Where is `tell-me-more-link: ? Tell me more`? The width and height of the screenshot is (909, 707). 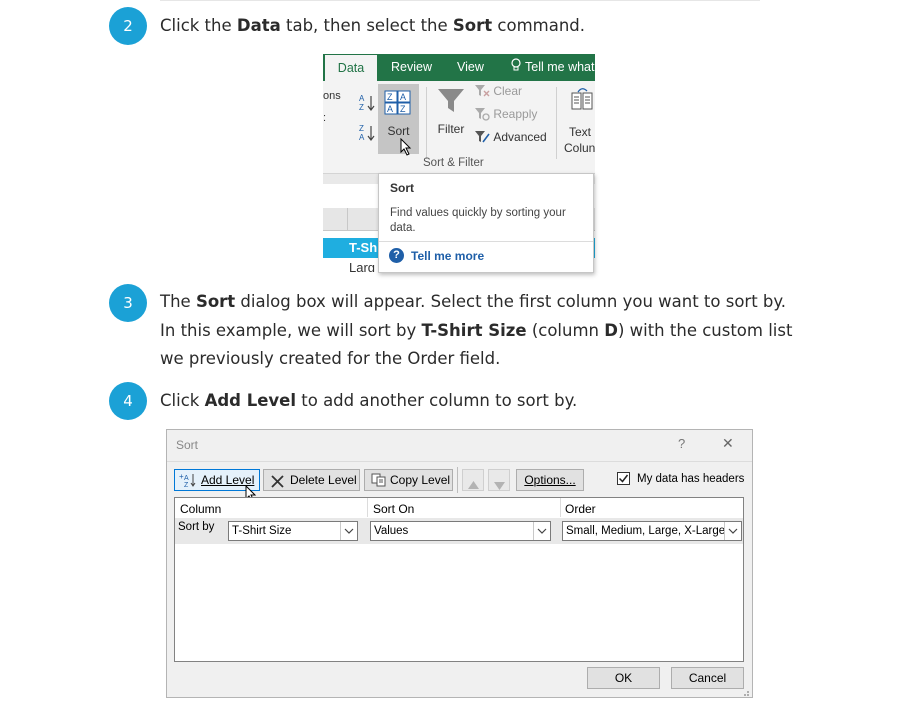
tell-me-more-link: ? Tell me more is located at coordinates (436, 255).